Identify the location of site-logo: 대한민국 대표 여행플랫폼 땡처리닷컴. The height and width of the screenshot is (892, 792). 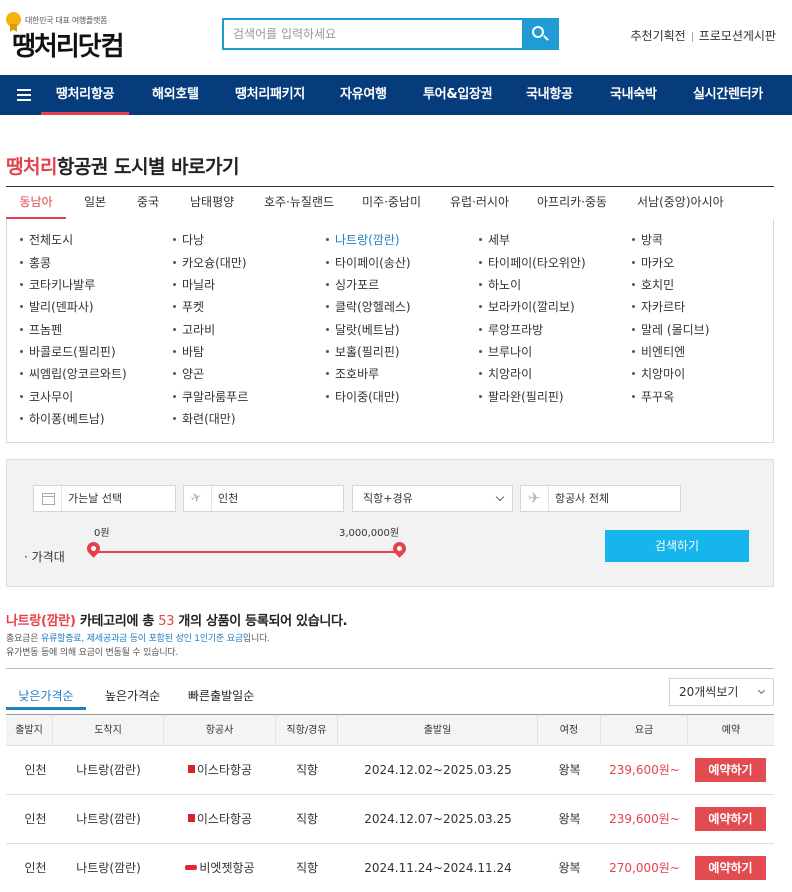
(71, 36).